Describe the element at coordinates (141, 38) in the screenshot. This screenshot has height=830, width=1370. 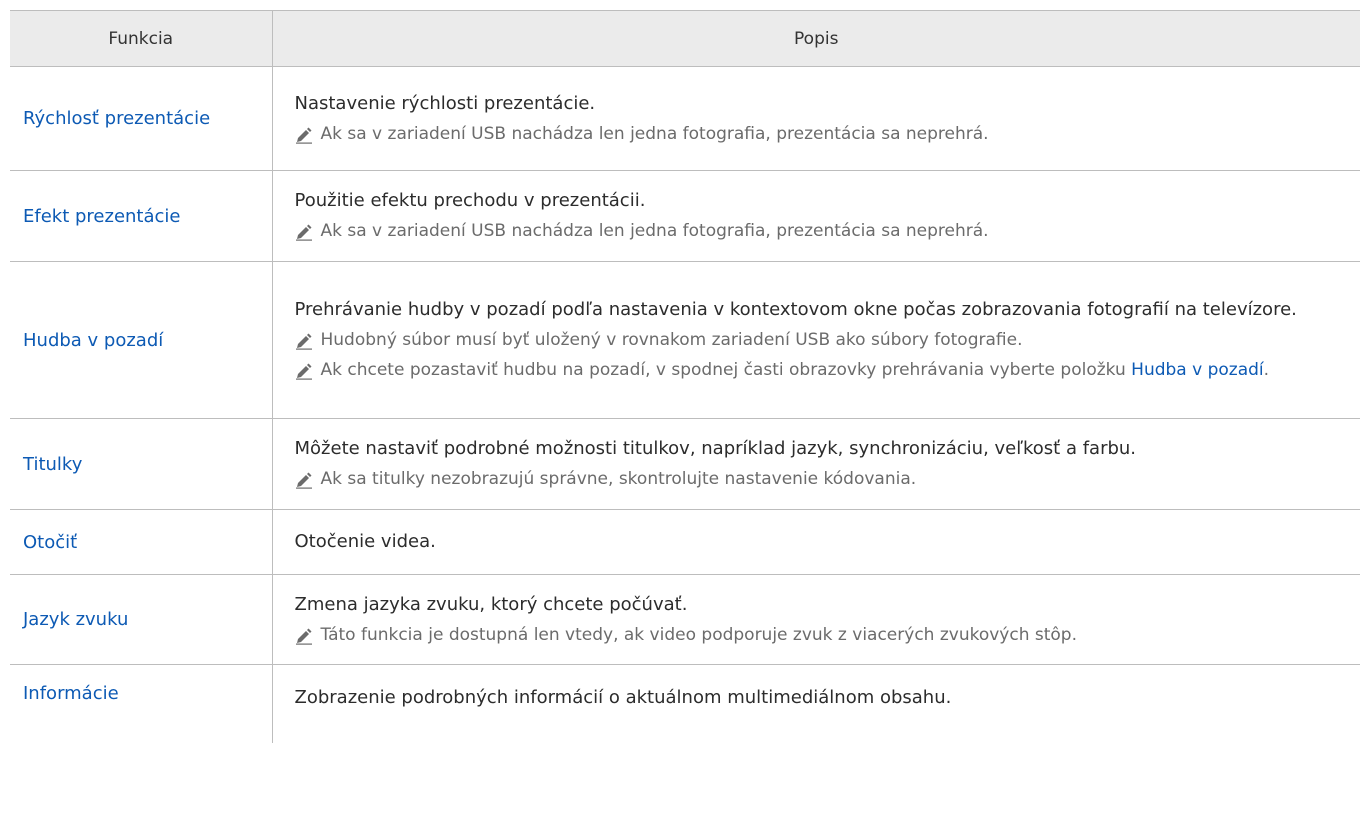
I see `header-feature: Funkcia` at that location.